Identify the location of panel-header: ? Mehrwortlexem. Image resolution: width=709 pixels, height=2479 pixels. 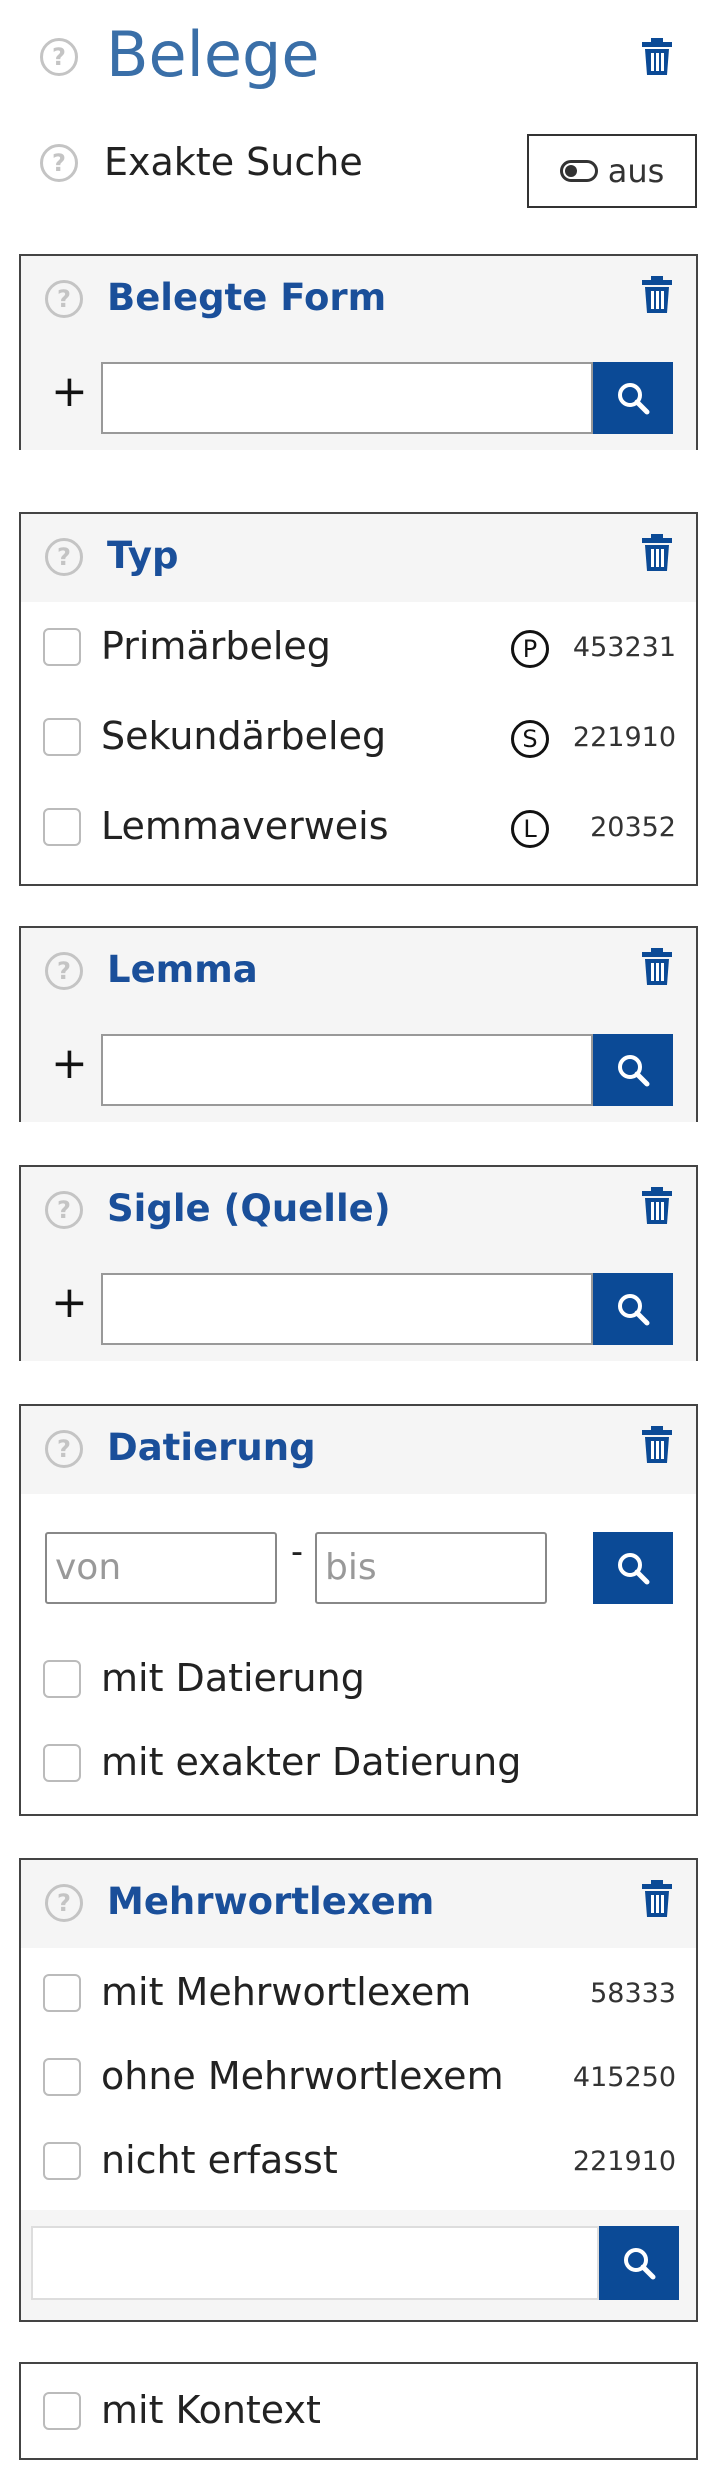
(358, 1904).